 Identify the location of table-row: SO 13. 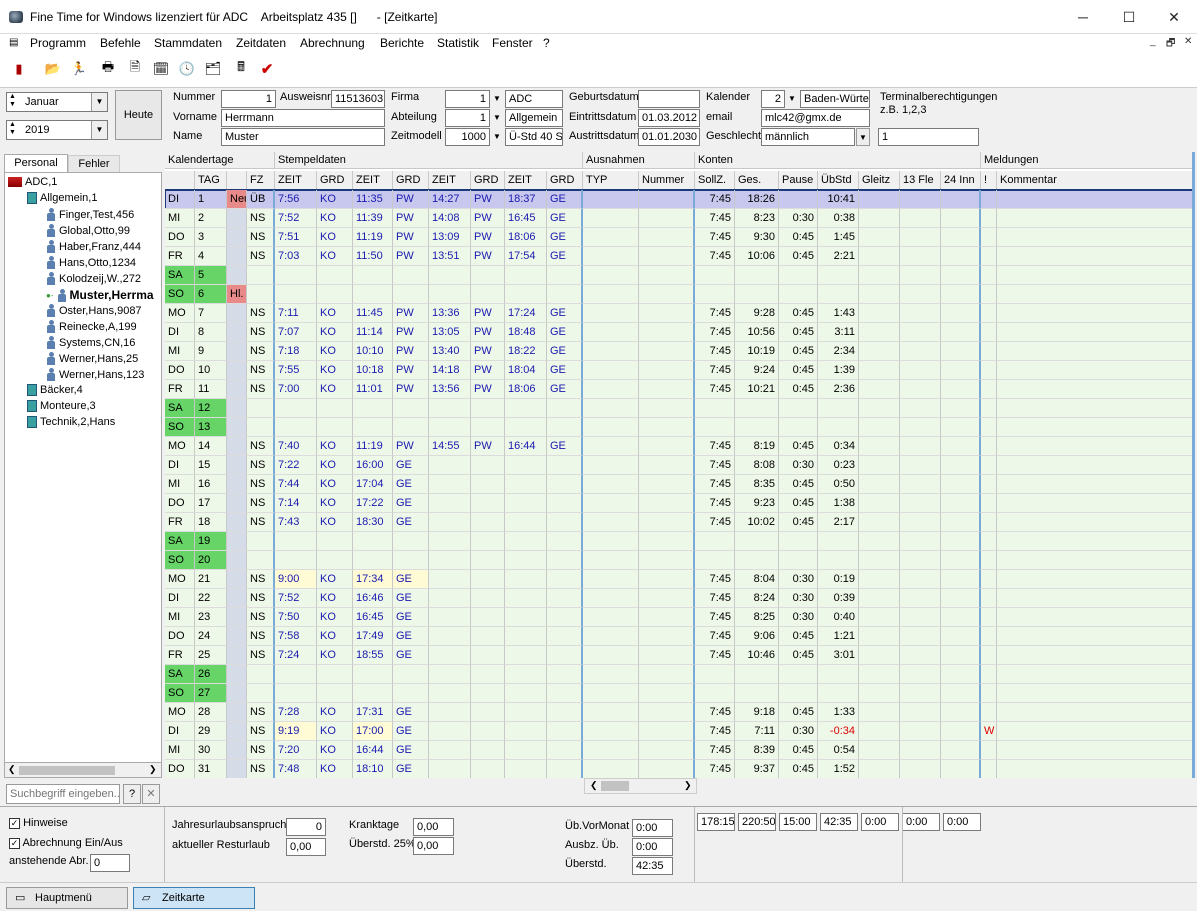
(680, 427).